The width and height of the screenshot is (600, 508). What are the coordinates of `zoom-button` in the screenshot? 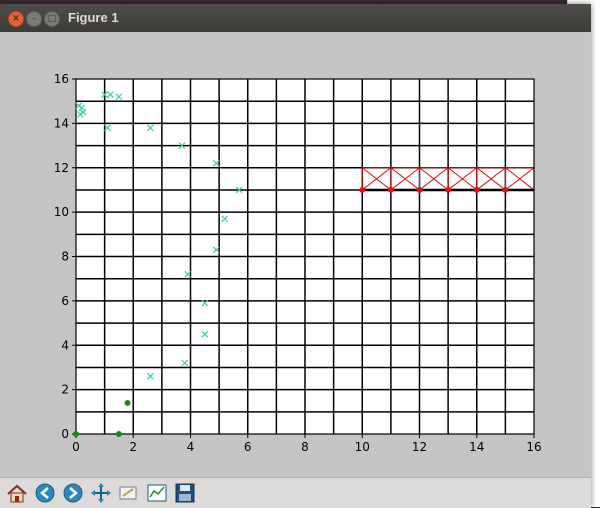 It's located at (129, 493).